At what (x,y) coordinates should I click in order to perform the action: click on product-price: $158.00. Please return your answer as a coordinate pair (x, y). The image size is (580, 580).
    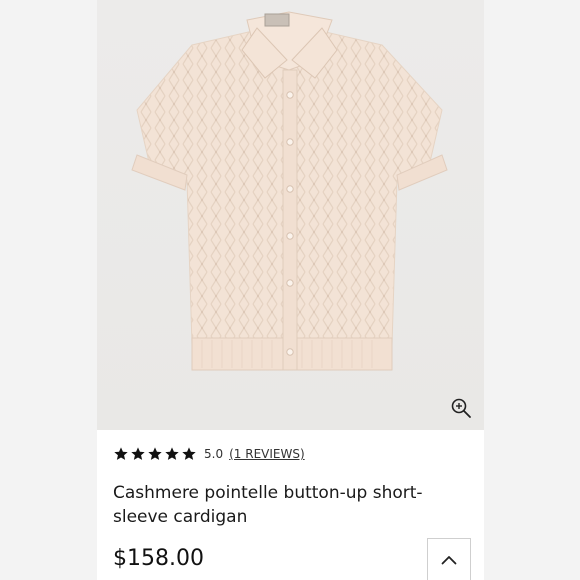
    Looking at the image, I should click on (158, 558).